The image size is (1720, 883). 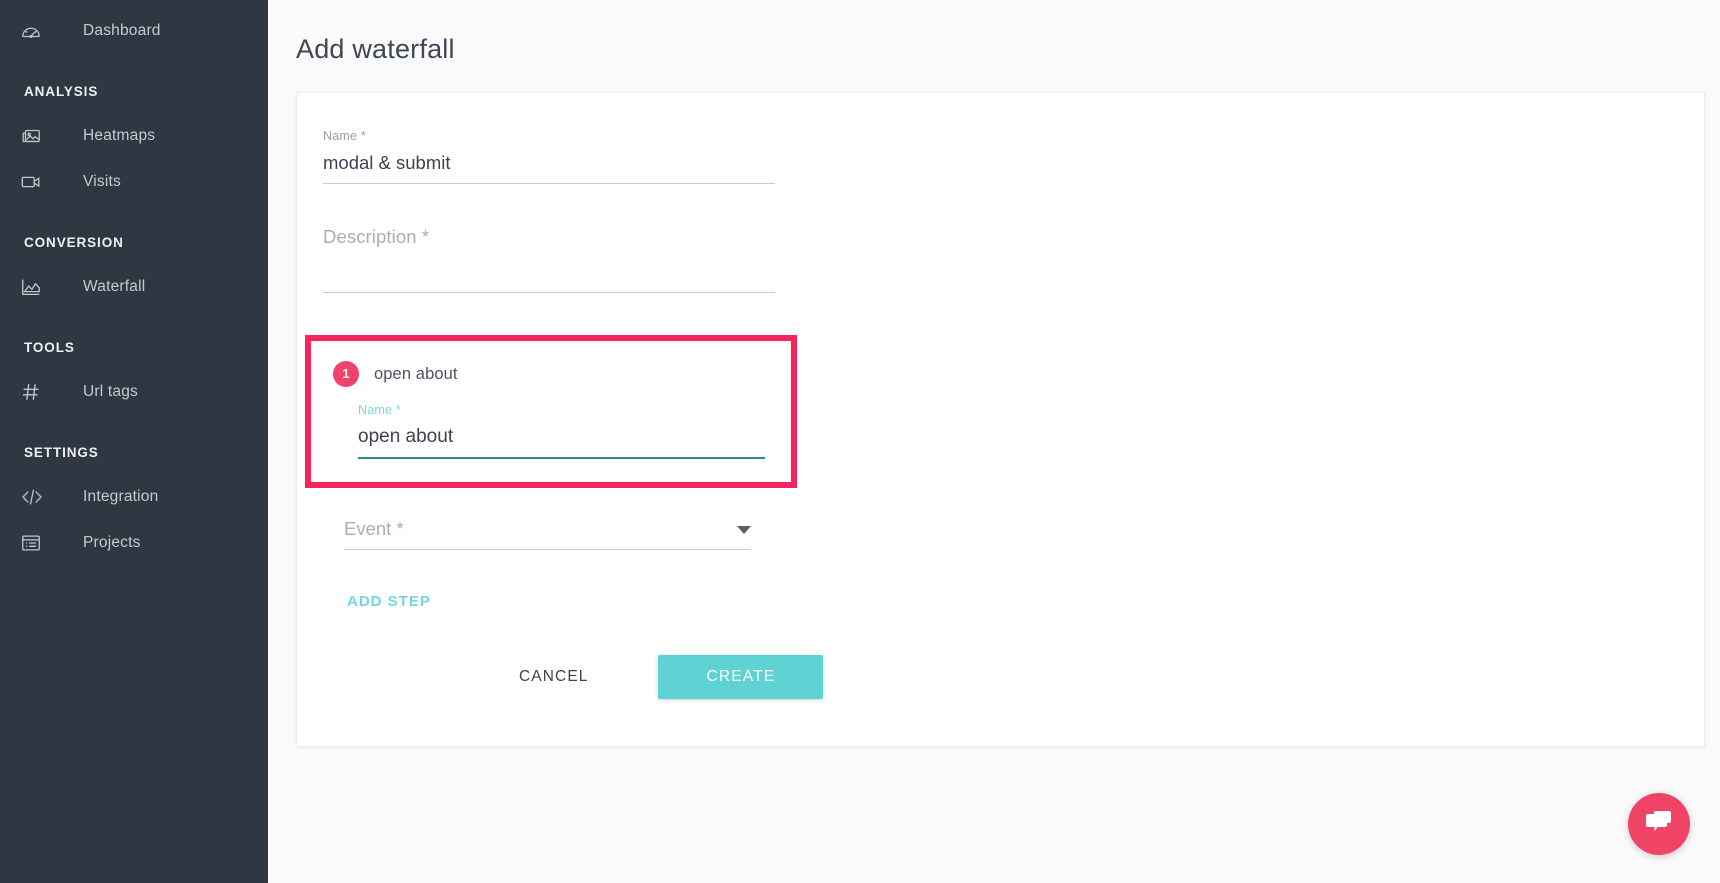 I want to click on chat-widget-button, so click(x=1659, y=824).